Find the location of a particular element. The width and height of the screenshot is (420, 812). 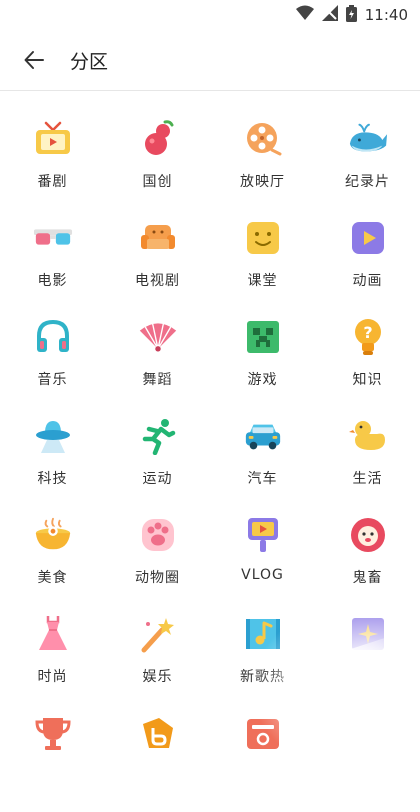

card-icon is located at coordinates (263, 733).